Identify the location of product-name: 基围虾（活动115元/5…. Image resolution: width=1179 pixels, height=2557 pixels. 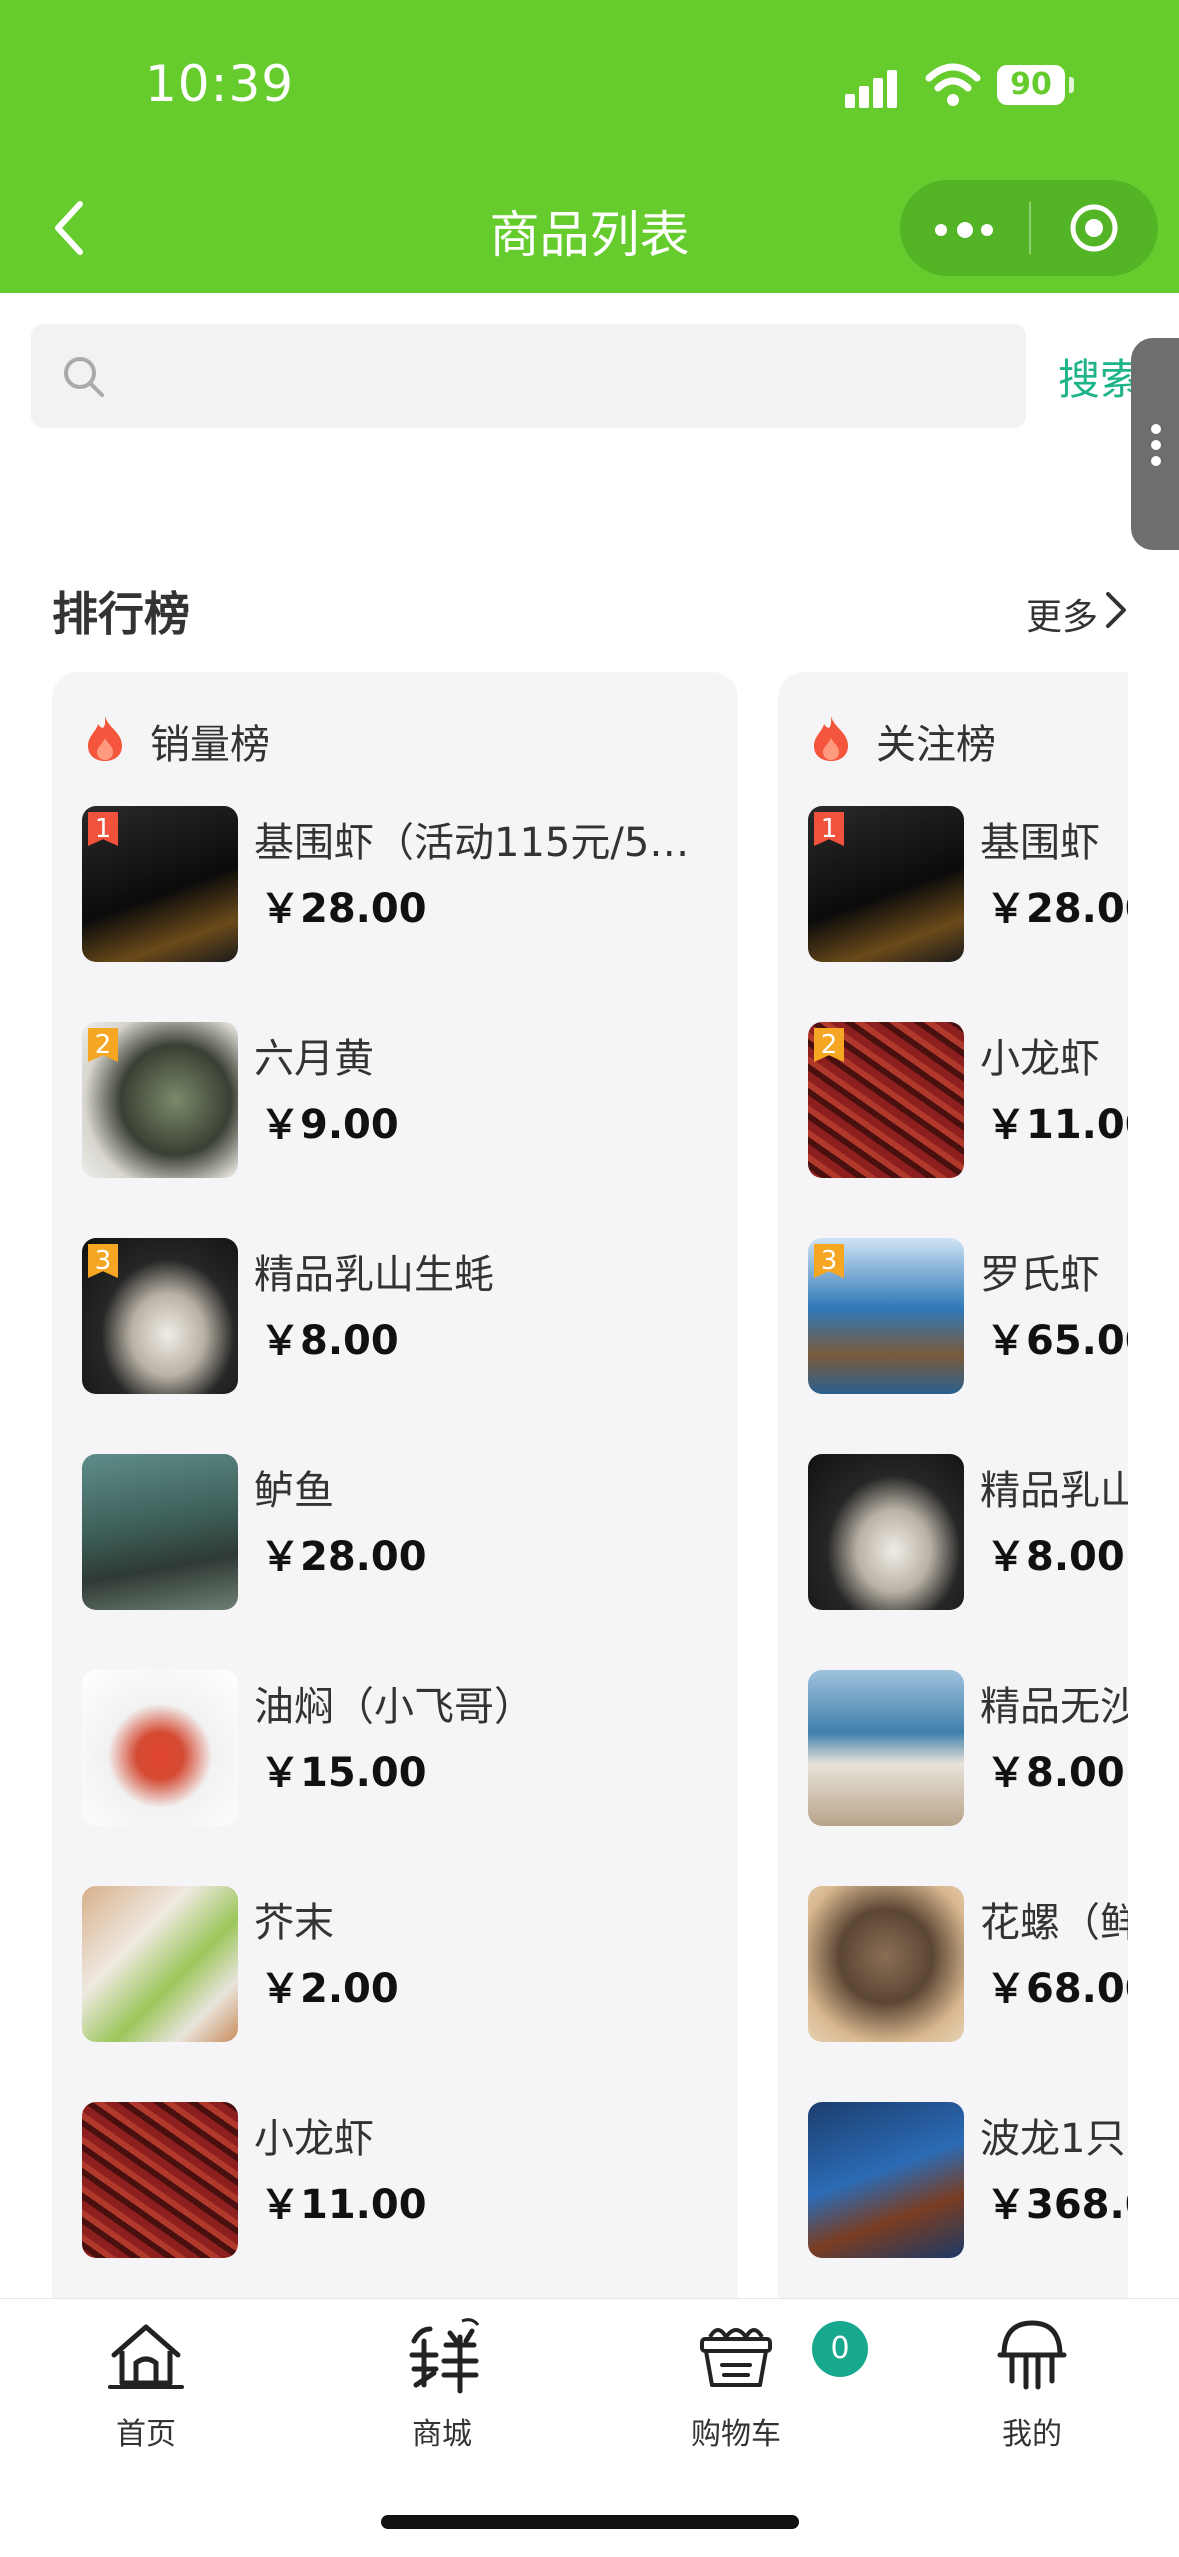
(472, 843).